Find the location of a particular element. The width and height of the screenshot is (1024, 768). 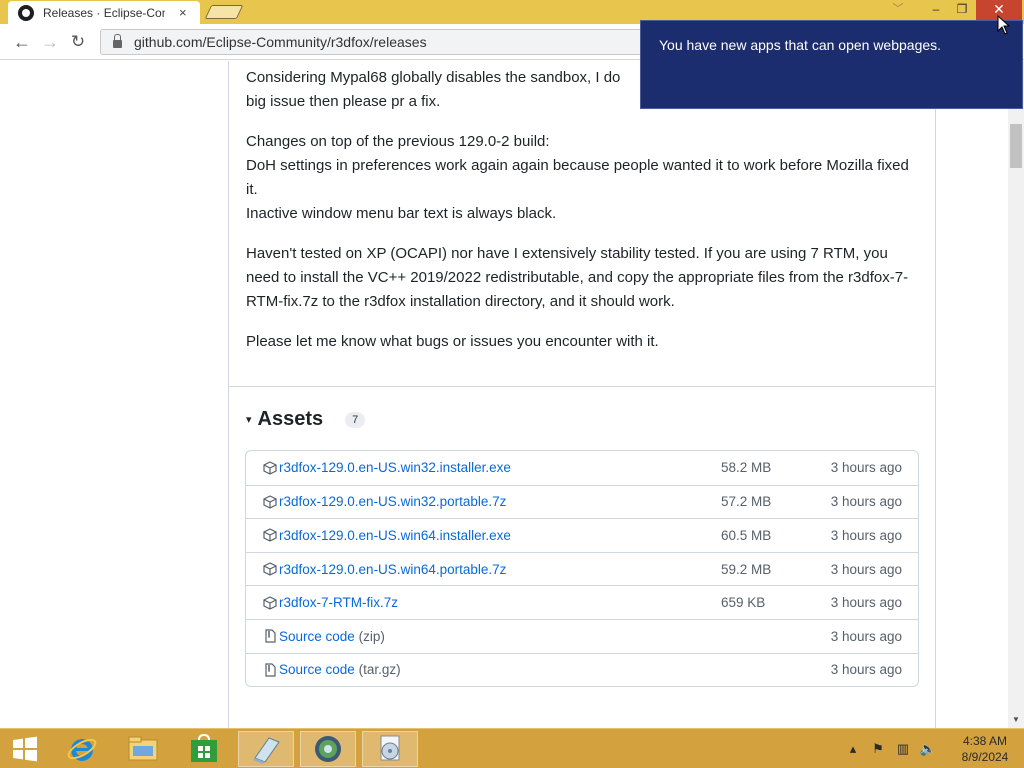

taskbar-store is located at coordinates (204, 749).